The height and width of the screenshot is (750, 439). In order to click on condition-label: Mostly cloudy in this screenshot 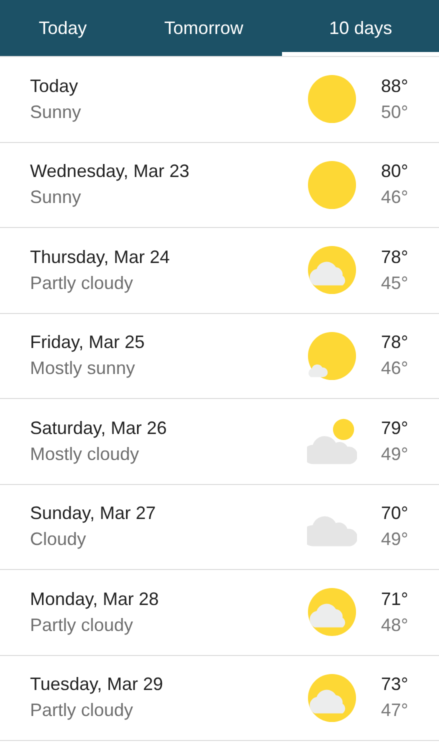, I will do `click(85, 454)`.